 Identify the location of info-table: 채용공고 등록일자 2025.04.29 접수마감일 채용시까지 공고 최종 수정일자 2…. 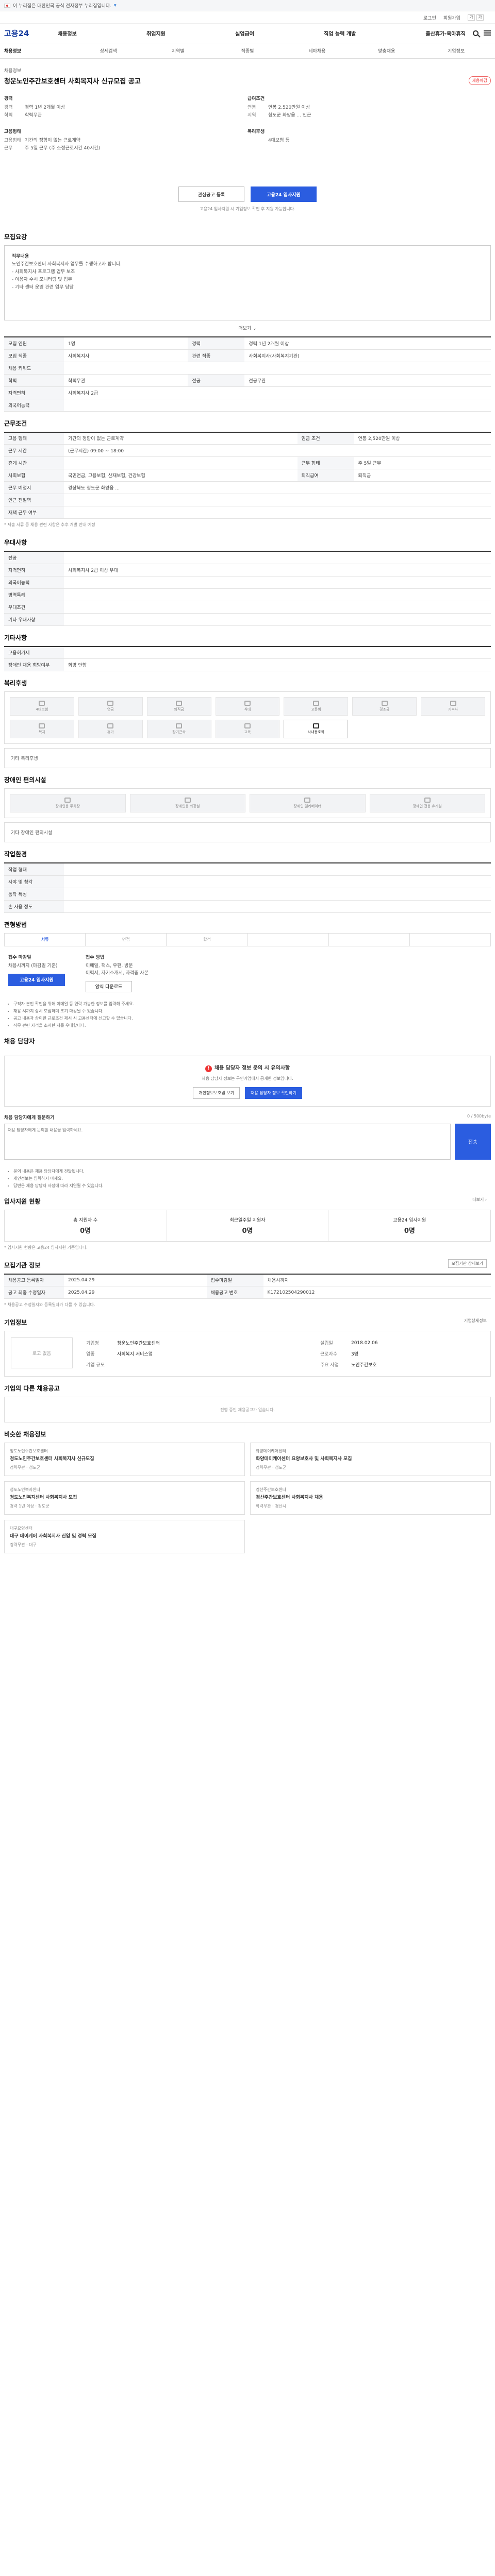
(247, 1286).